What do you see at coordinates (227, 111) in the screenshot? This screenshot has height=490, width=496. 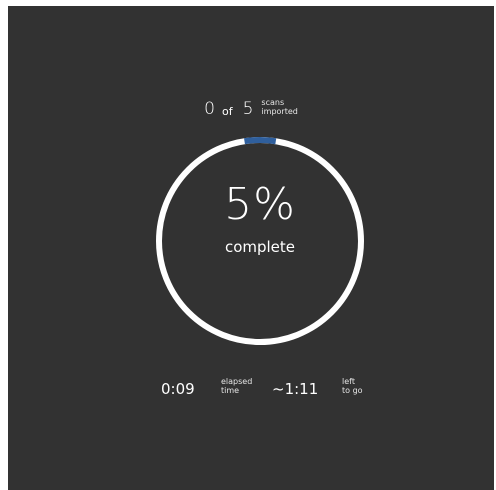 I see `of-label: of` at bounding box center [227, 111].